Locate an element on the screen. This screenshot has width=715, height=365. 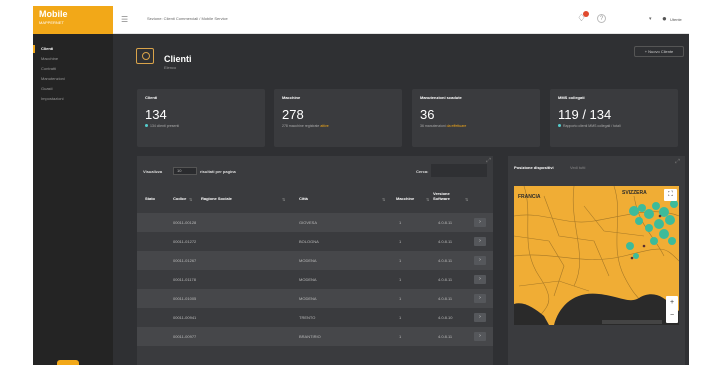
stat-desc-text: 36 manutenzioni is located at coordinates (433, 126).